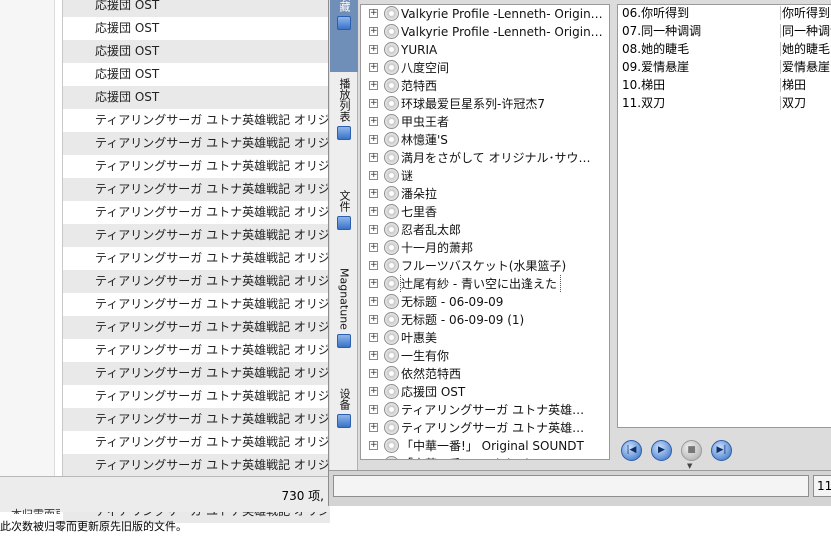 The image size is (831, 536). I want to click on filter-input, so click(571, 486).